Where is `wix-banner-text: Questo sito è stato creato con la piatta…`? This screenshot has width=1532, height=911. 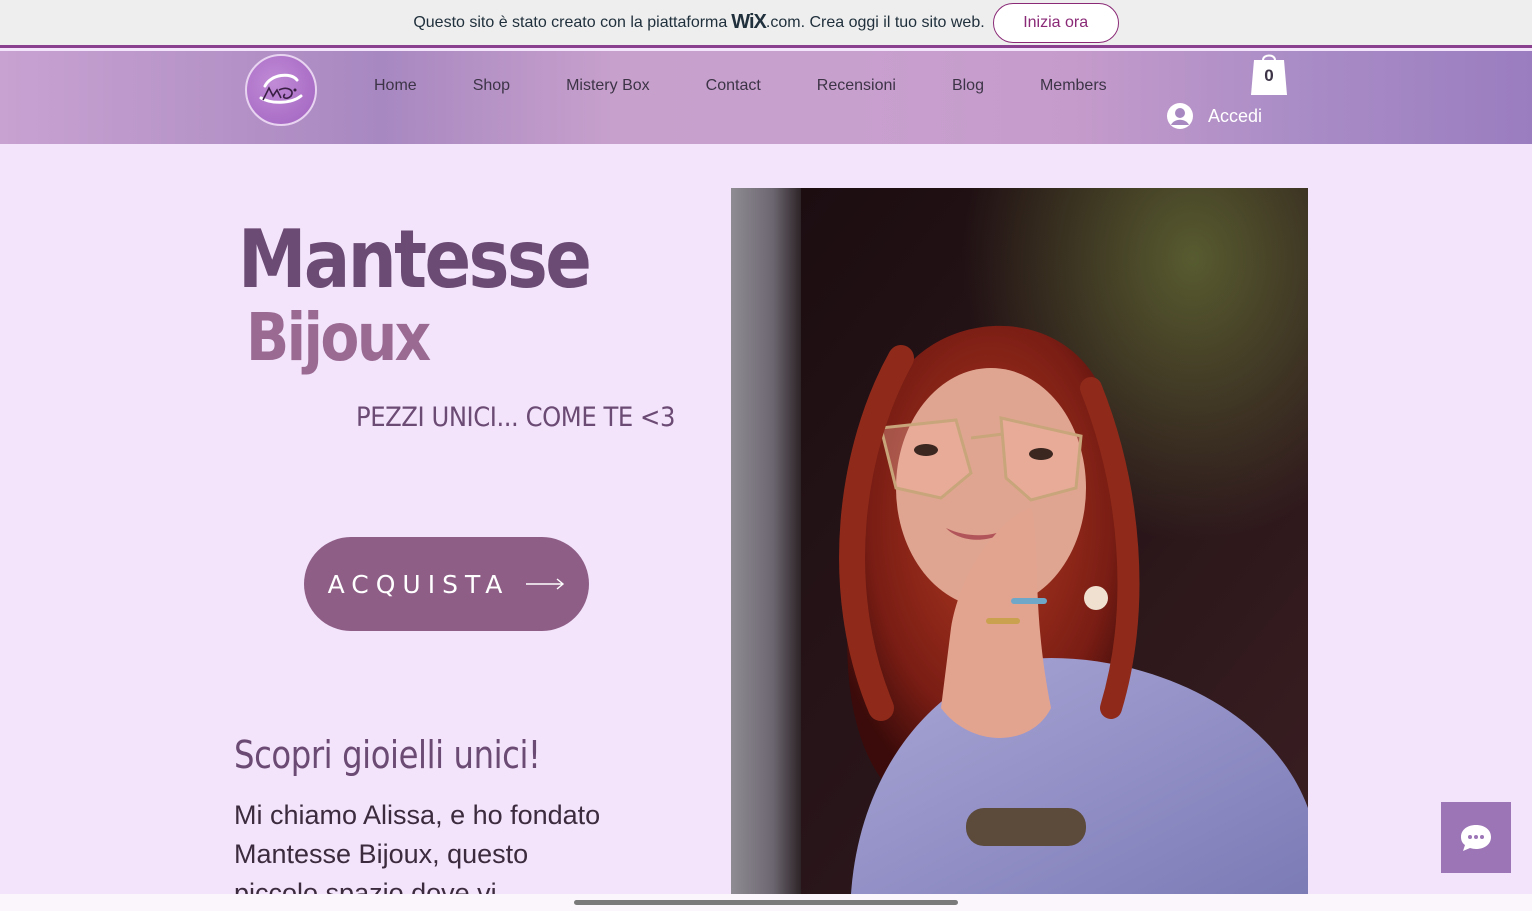 wix-banner-text: Questo sito è stato creato con la piatta… is located at coordinates (698, 22).